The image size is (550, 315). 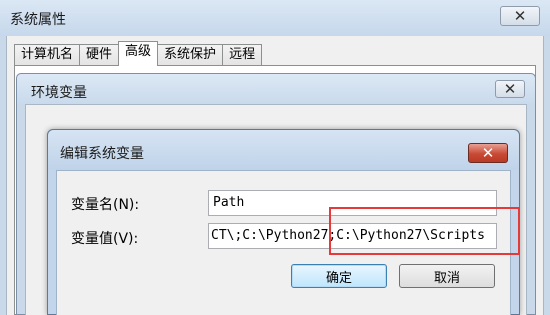 What do you see at coordinates (102, 154) in the screenshot?
I see `edit-dialog-title: 编辑系统变量` at bounding box center [102, 154].